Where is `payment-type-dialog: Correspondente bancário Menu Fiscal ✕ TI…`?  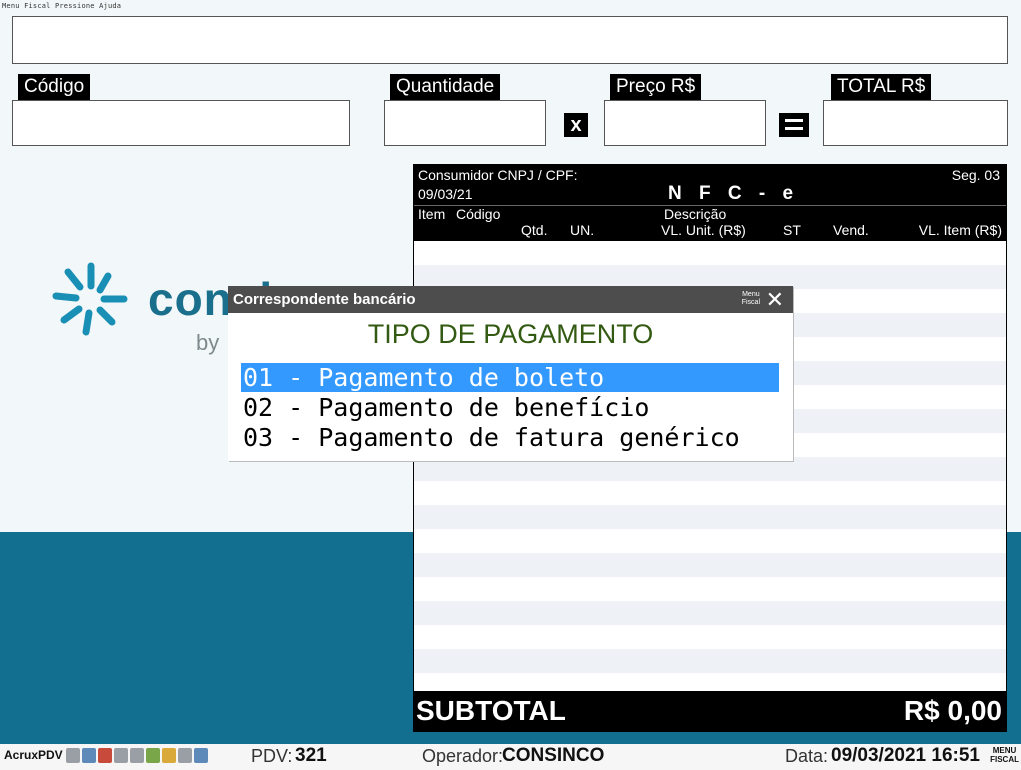 payment-type-dialog: Correspondente bancário Menu Fiscal ✕ TI… is located at coordinates (510, 373).